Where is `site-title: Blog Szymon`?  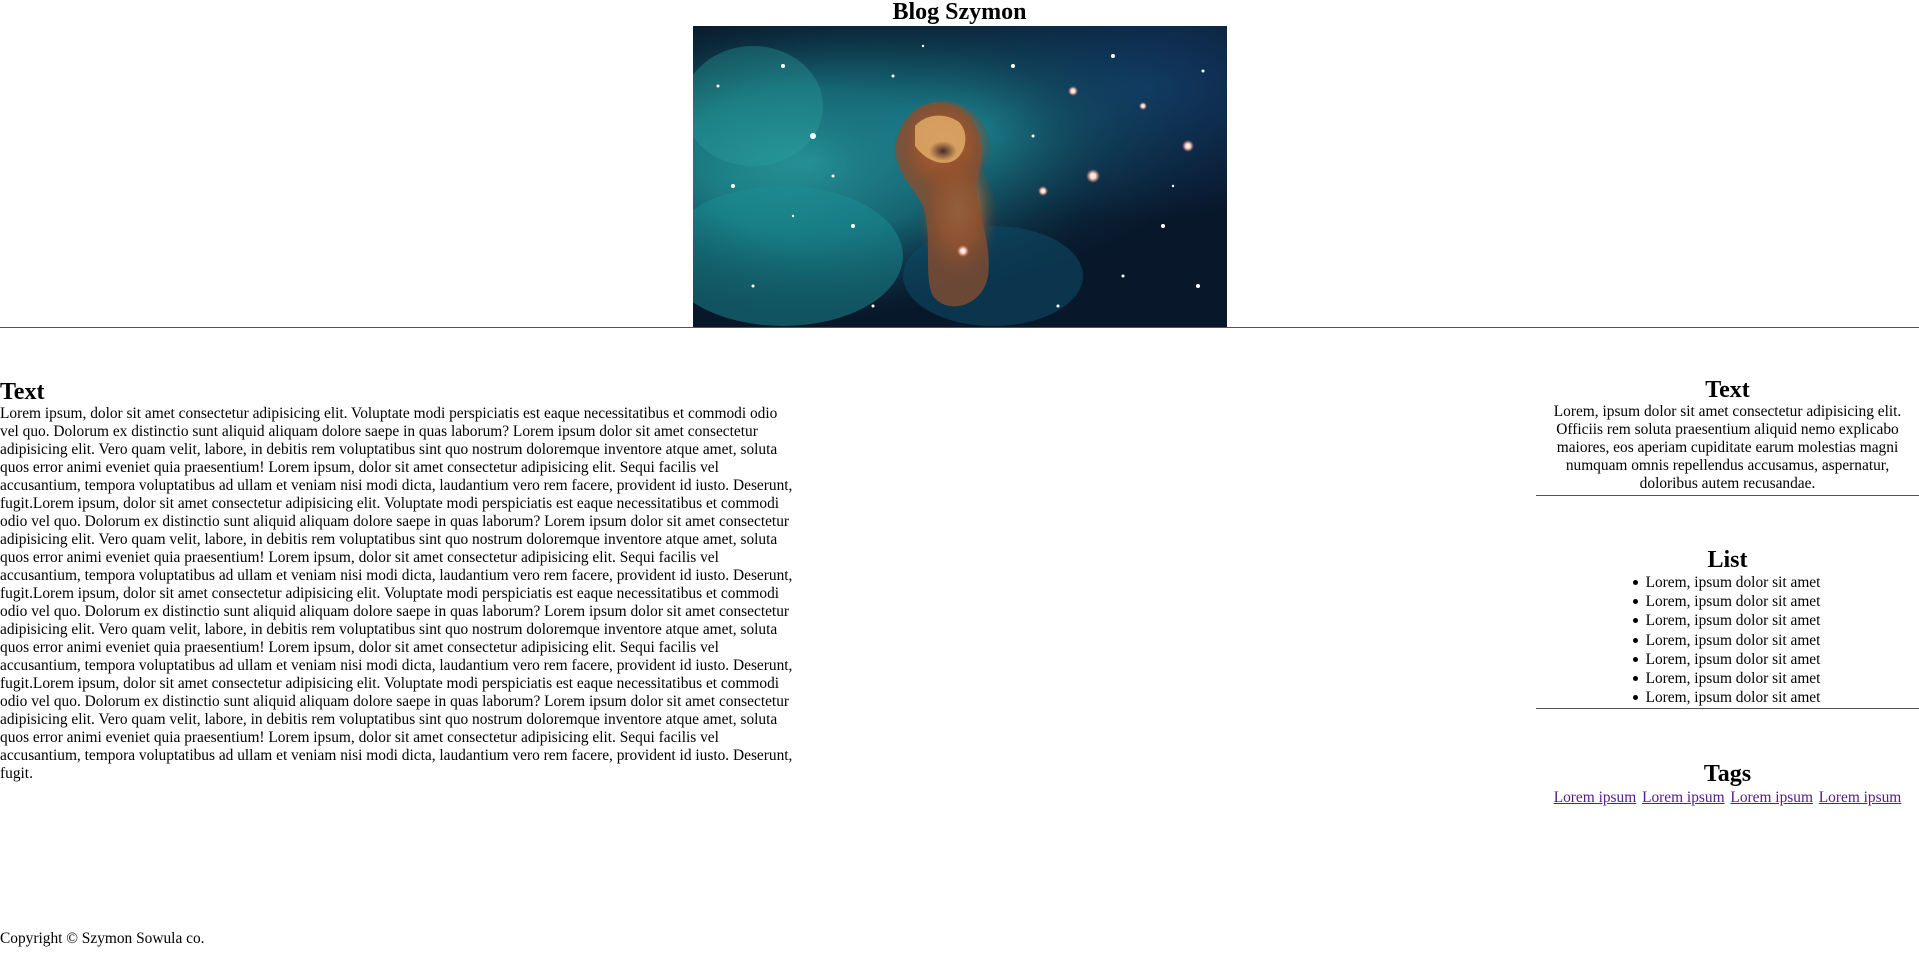 site-title: Blog Szymon is located at coordinates (959, 12).